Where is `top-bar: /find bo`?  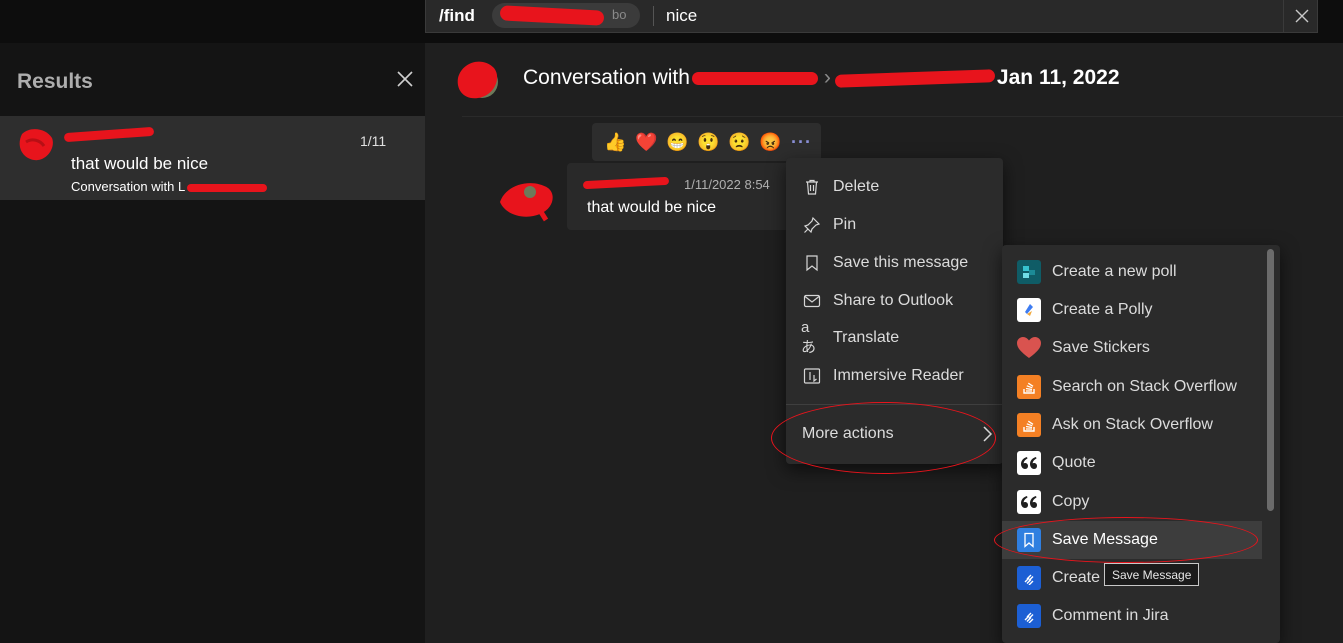
top-bar: /find bo is located at coordinates (671, 21).